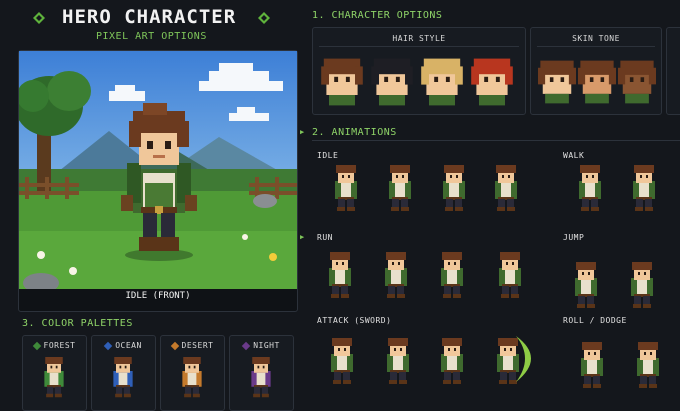 This screenshot has width=680, height=411. Describe the element at coordinates (128, 345) in the screenshot. I see `palette-name: OCEAN` at that location.